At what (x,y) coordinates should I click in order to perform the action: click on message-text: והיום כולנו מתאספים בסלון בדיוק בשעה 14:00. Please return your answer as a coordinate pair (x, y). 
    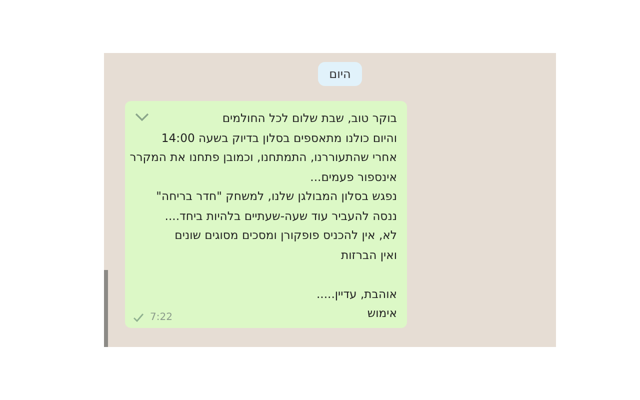
    Looking at the image, I should click on (279, 138).